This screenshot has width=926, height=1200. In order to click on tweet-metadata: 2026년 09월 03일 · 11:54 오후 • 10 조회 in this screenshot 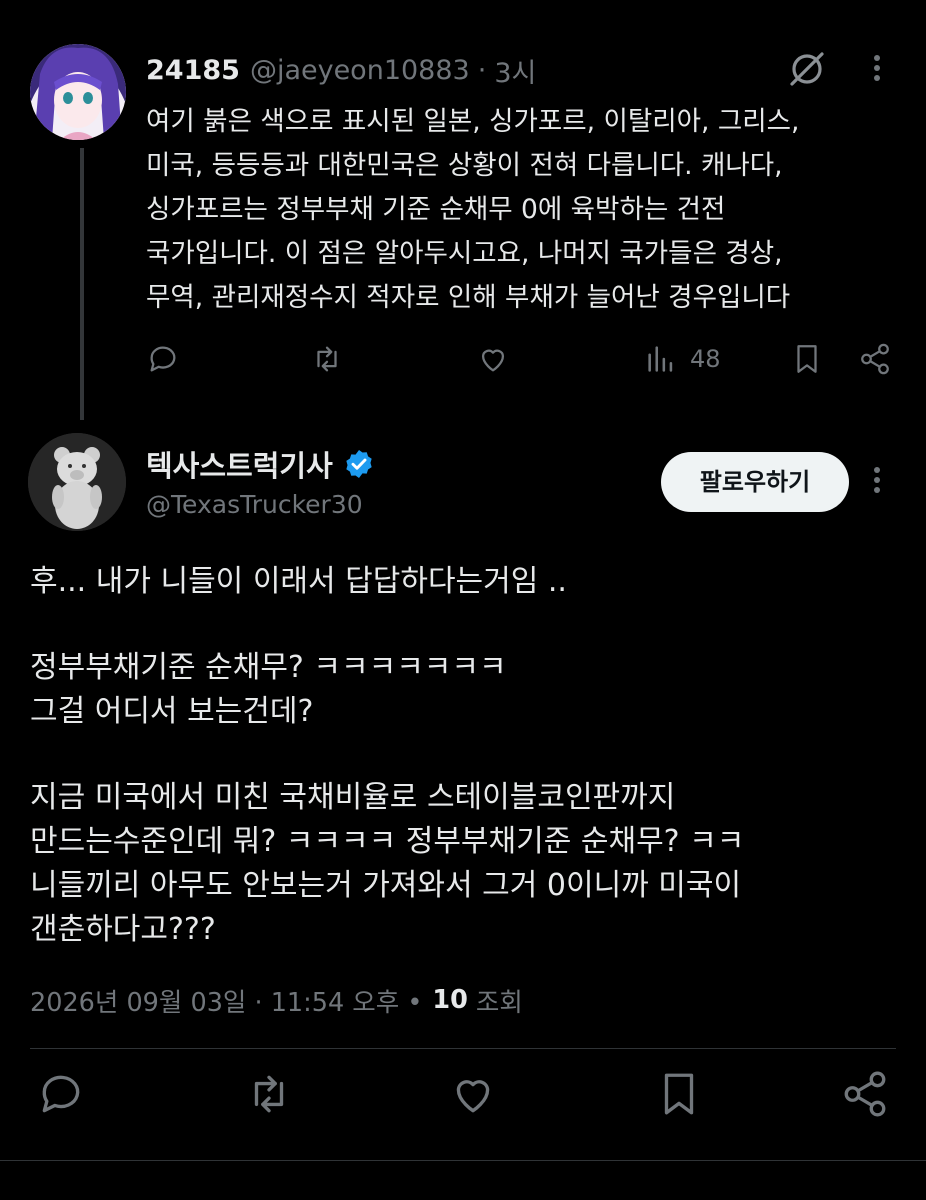, I will do `click(276, 1000)`.